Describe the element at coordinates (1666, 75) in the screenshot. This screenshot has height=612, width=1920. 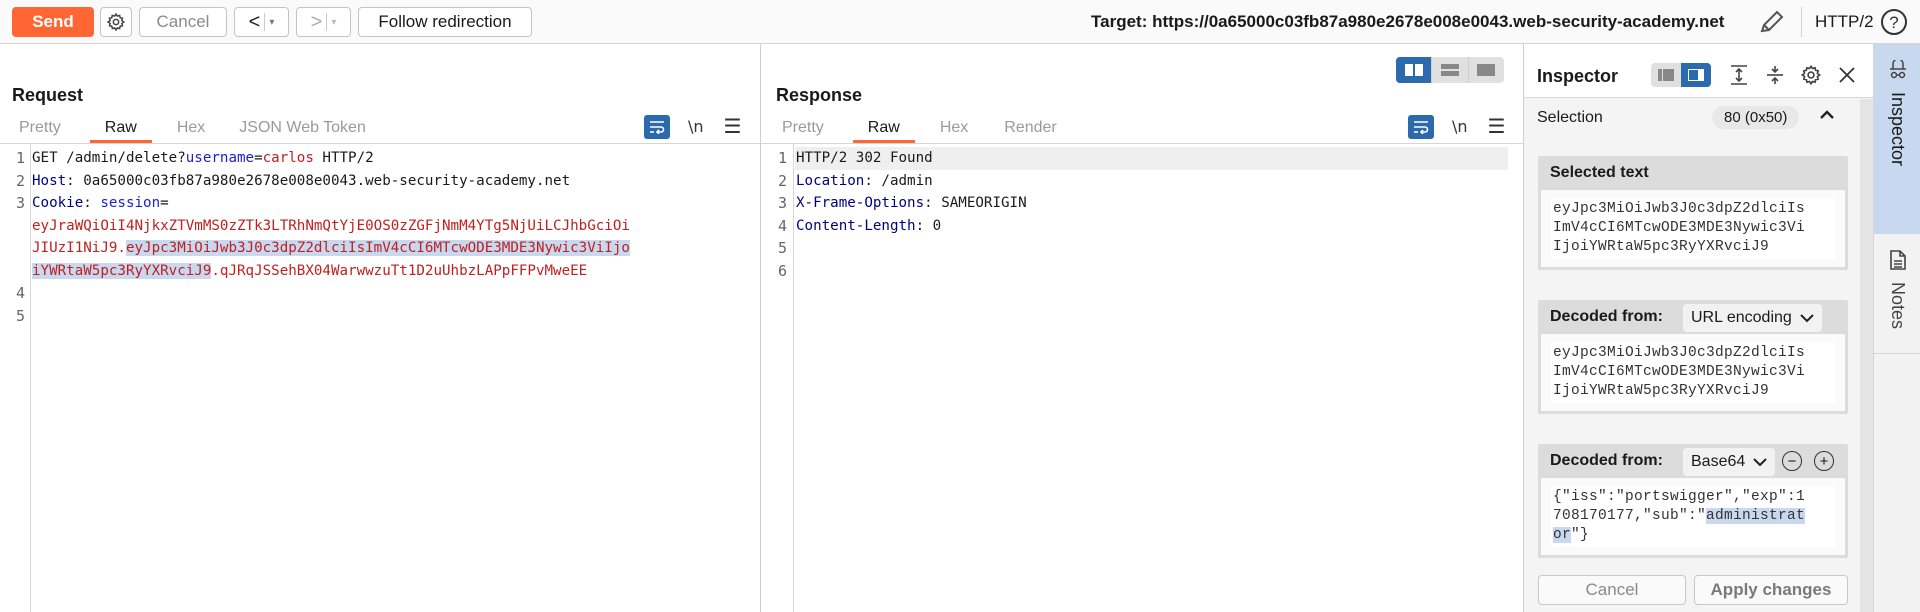
I see `inspector-dock-left-button` at that location.